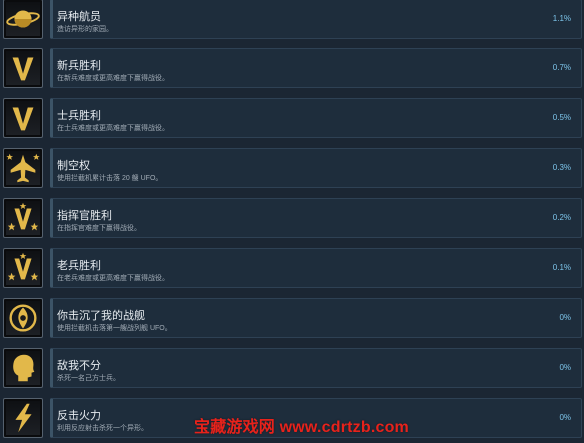 This screenshot has height=443, width=584. What do you see at coordinates (23, 368) in the screenshot?
I see `head-silhouette-icon` at bounding box center [23, 368].